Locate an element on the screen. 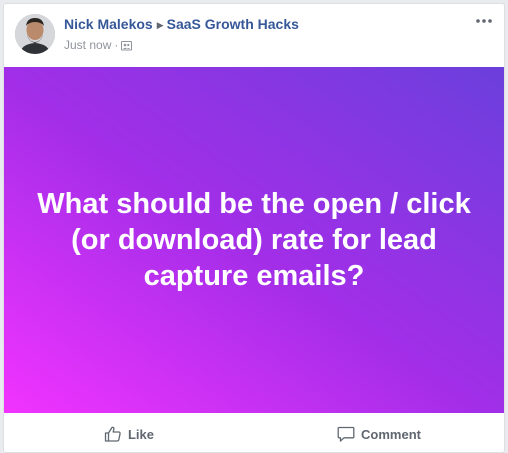 This screenshot has height=453, width=508. more-options-button is located at coordinates (484, 21).